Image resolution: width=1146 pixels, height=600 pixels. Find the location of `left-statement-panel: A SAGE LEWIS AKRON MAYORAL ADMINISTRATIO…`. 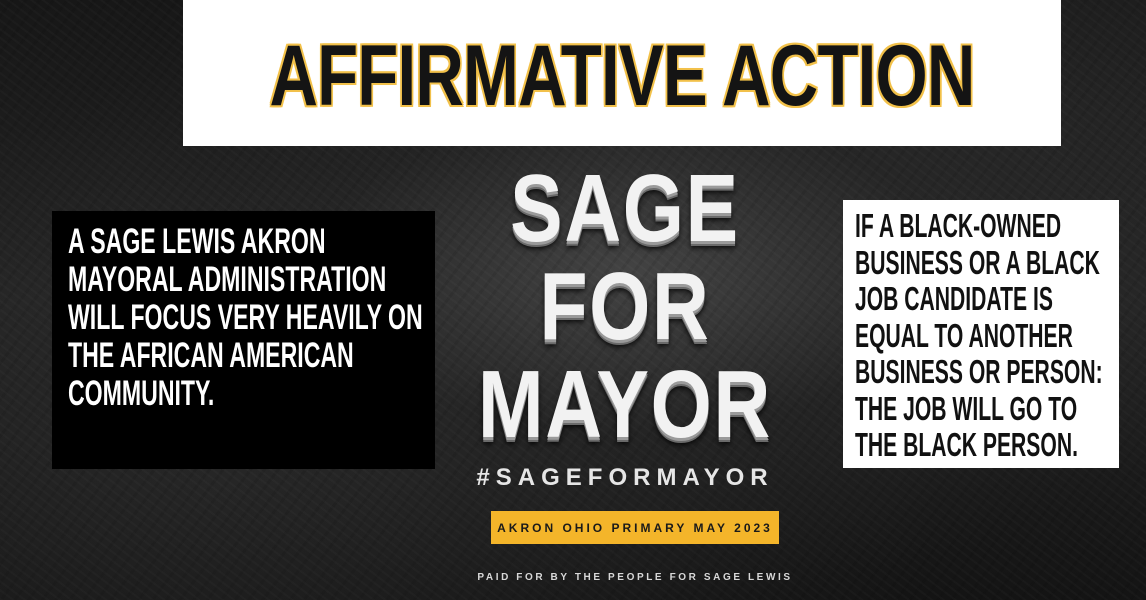

left-statement-panel: A SAGE LEWIS AKRON MAYORAL ADMINISTRATIO… is located at coordinates (243, 340).